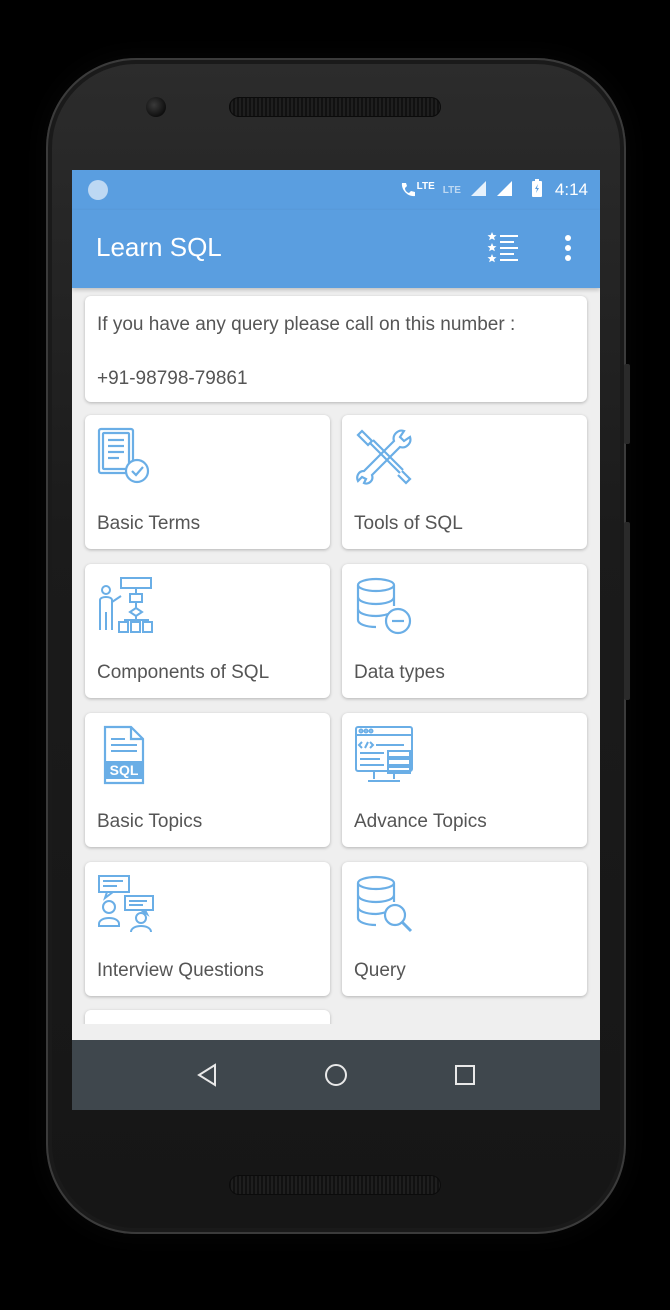 This screenshot has height=1310, width=670. Describe the element at coordinates (384, 606) in the screenshot. I see `database-minus-icon` at that location.